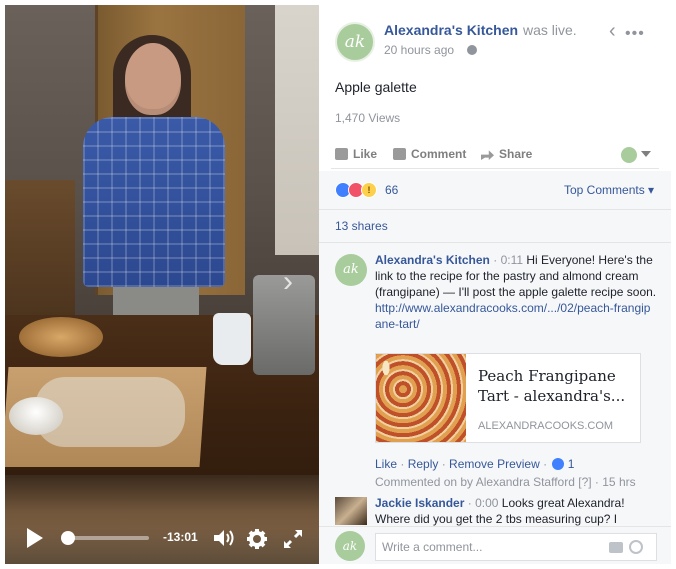  I want to click on commented-on-by-suffix: [?] · 15 hrs, so click(607, 482).